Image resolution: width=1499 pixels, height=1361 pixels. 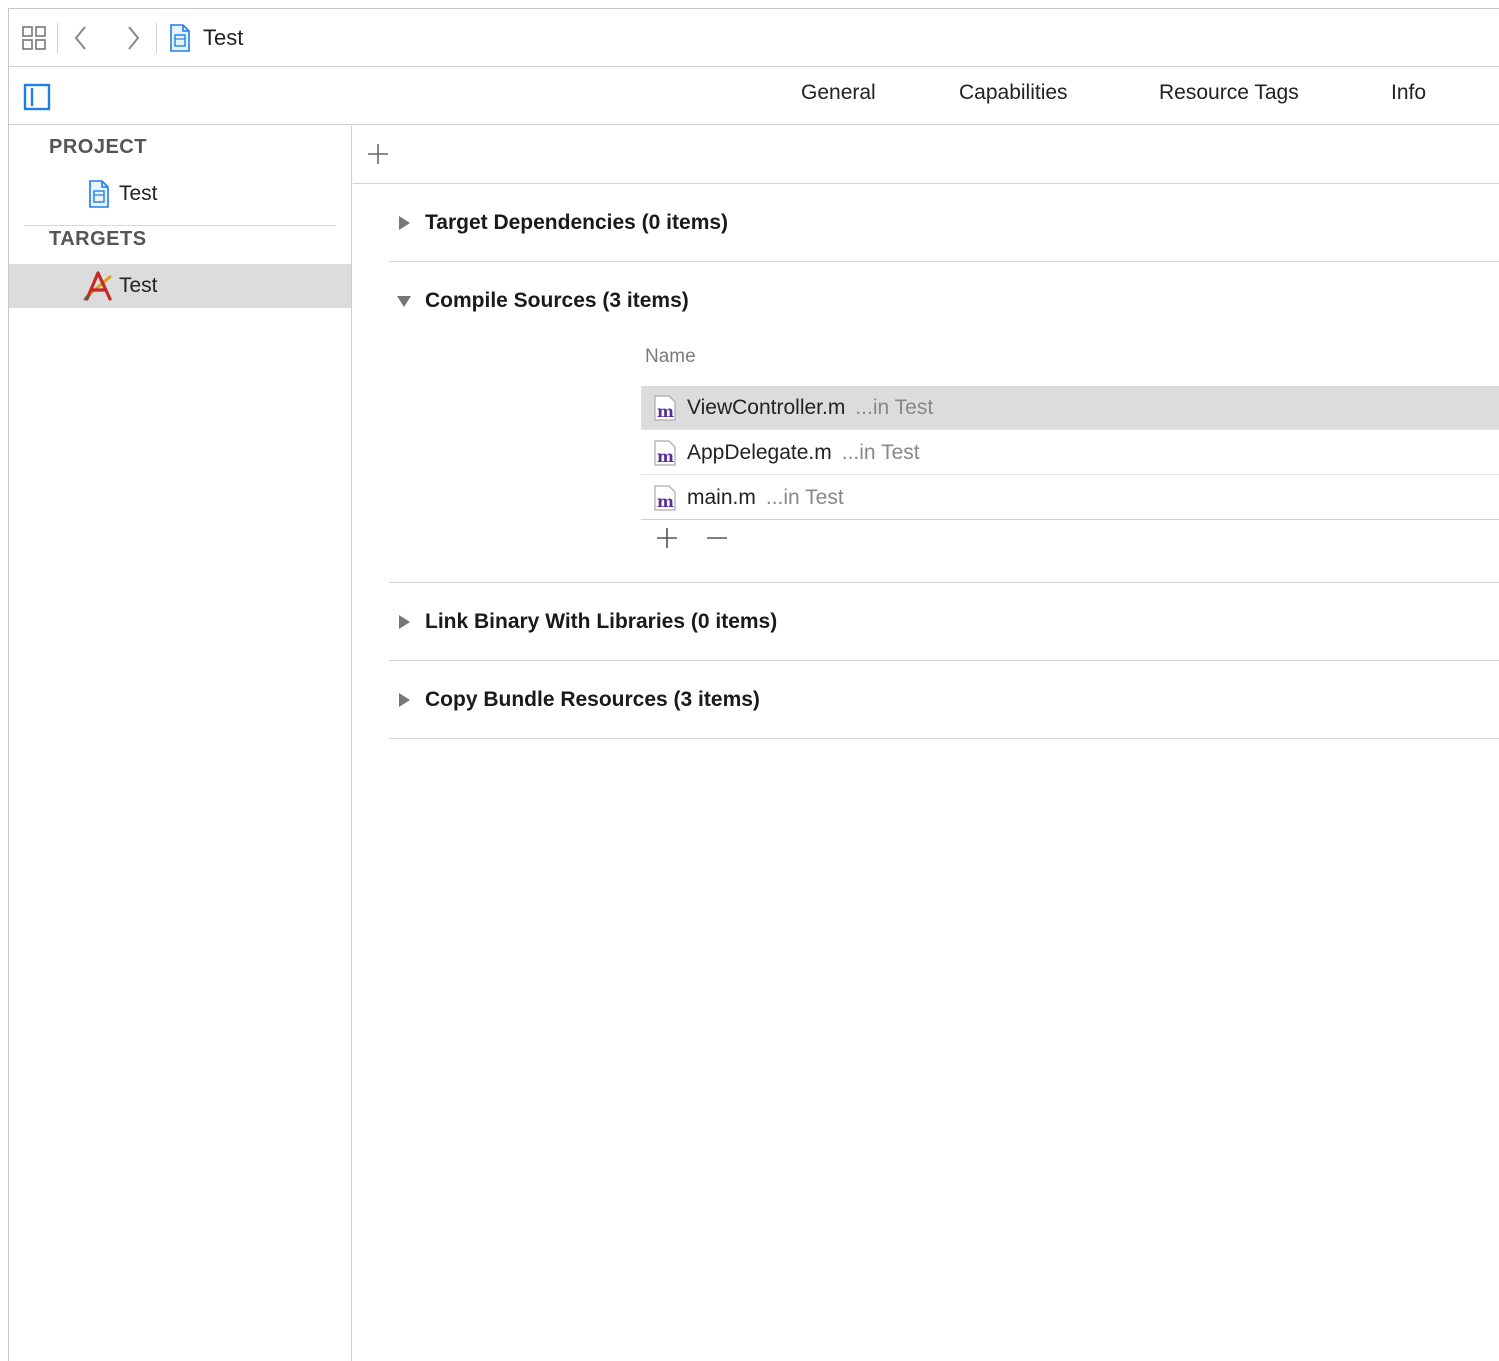 What do you see at coordinates (838, 93) in the screenshot?
I see `tab-general: General` at bounding box center [838, 93].